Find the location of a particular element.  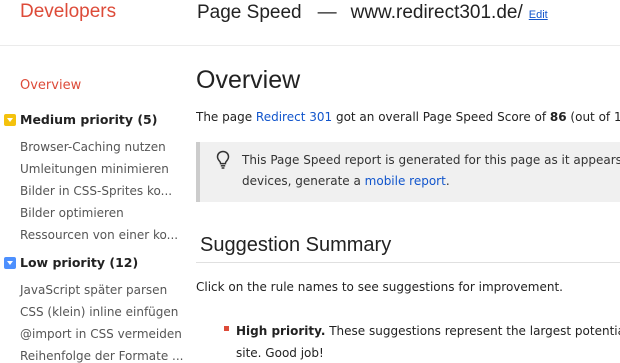

notice-line-2-suffix: . is located at coordinates (447, 181).